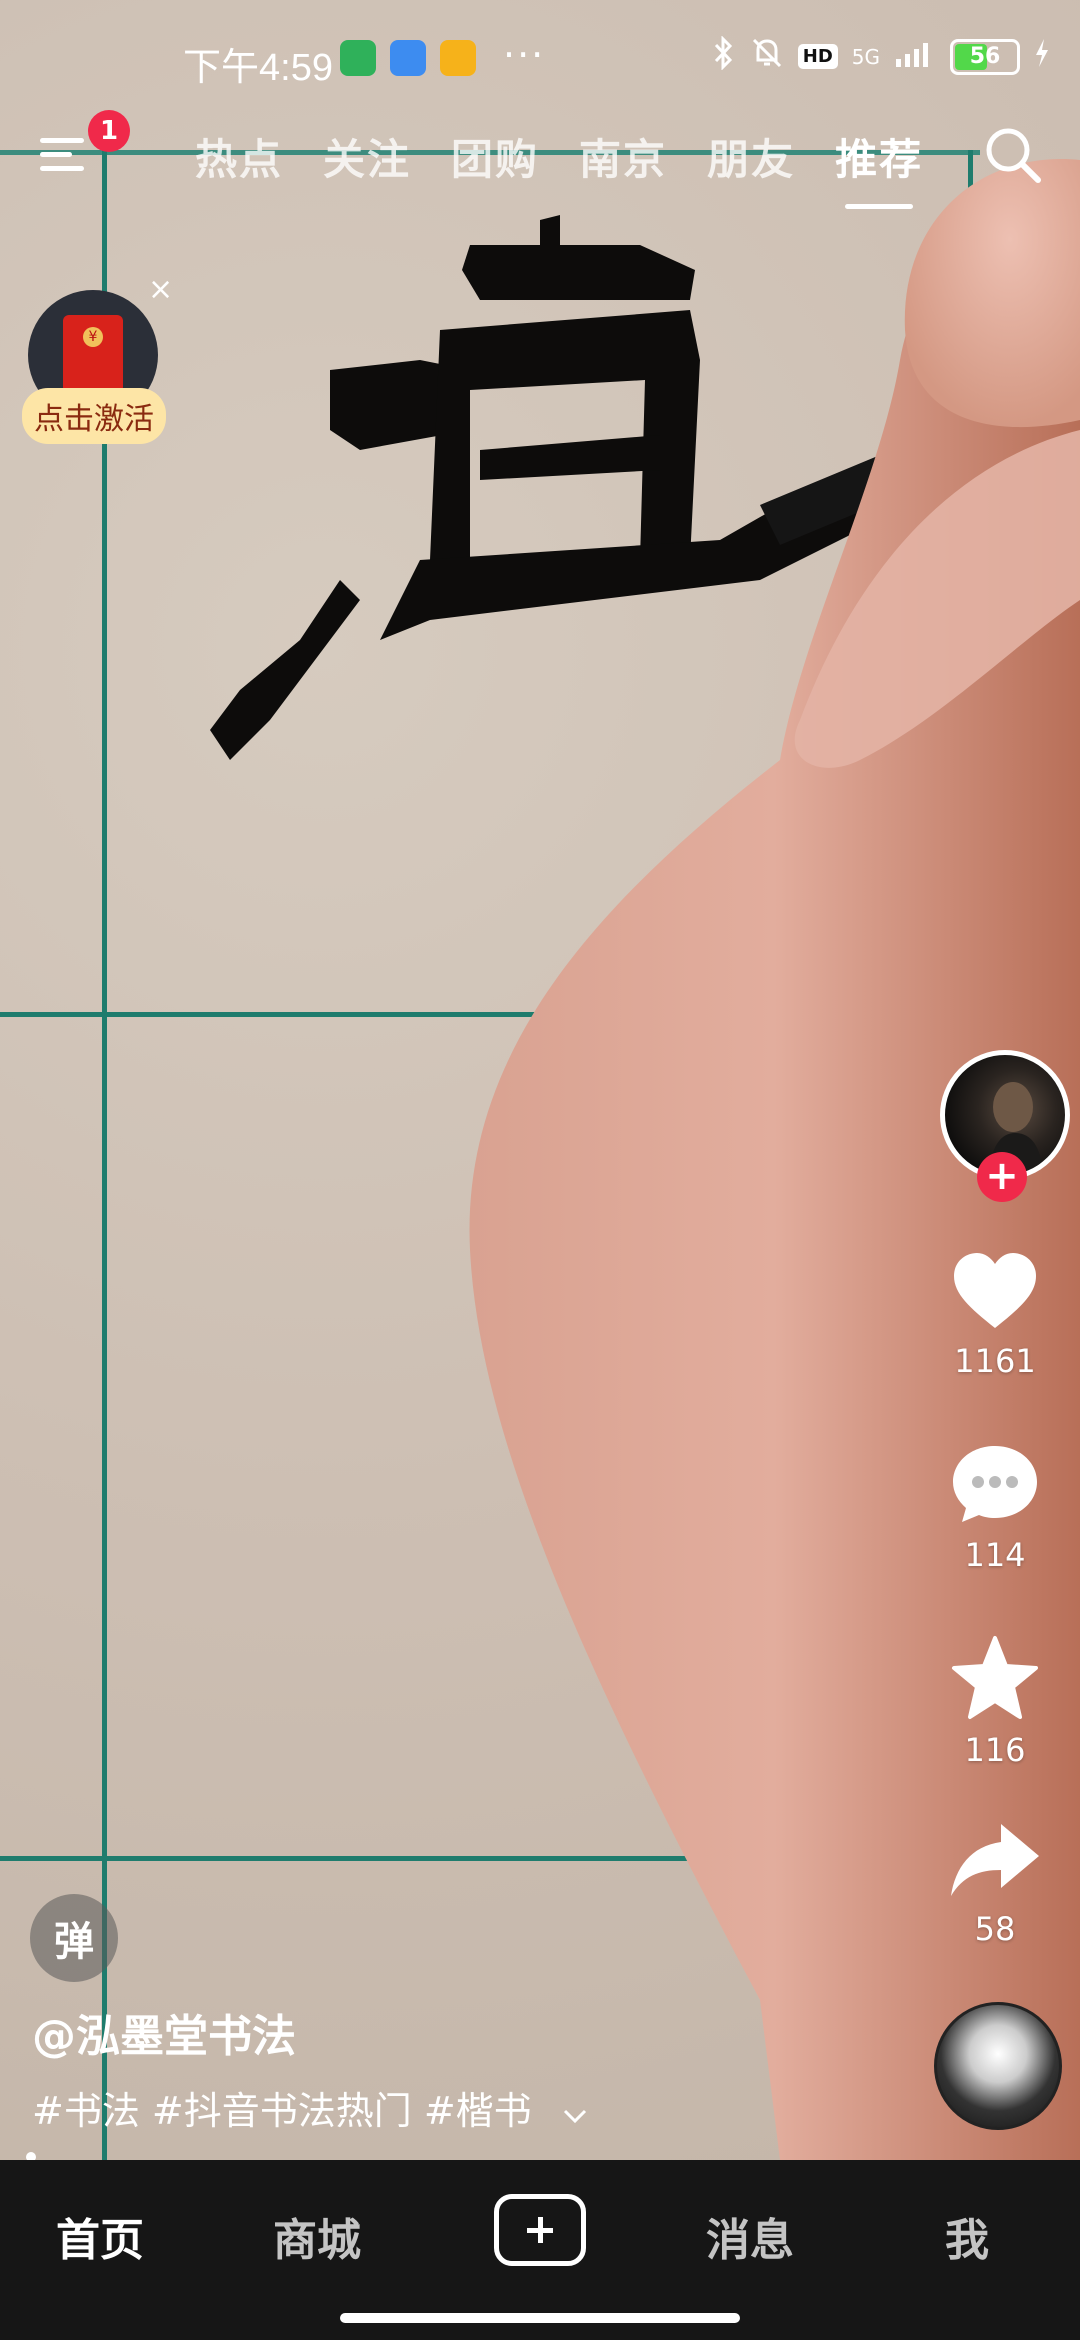  Describe the element at coordinates (540, 2318) in the screenshot. I see `home-indicator` at that location.